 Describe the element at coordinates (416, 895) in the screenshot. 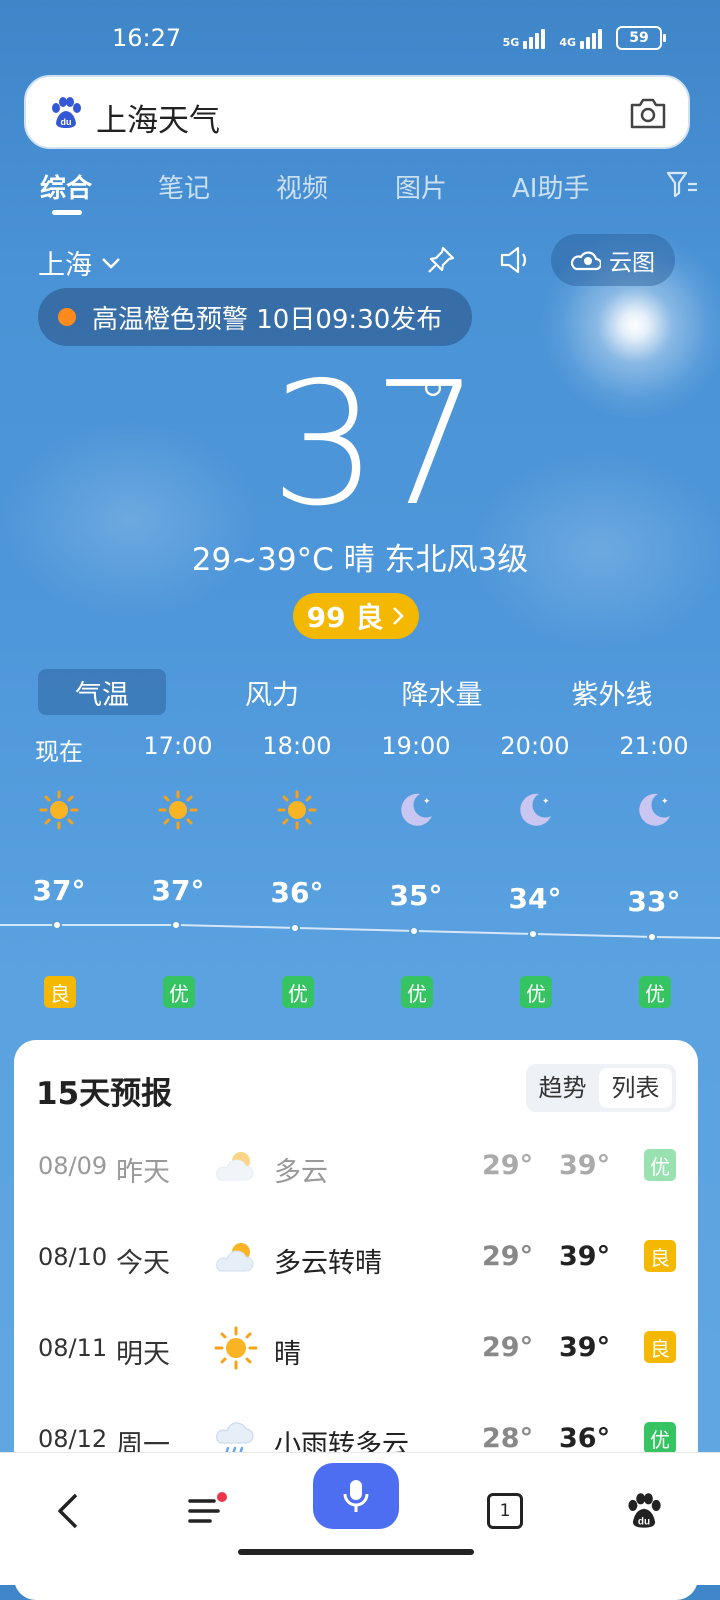

I see `hour-temp: 35°` at that location.